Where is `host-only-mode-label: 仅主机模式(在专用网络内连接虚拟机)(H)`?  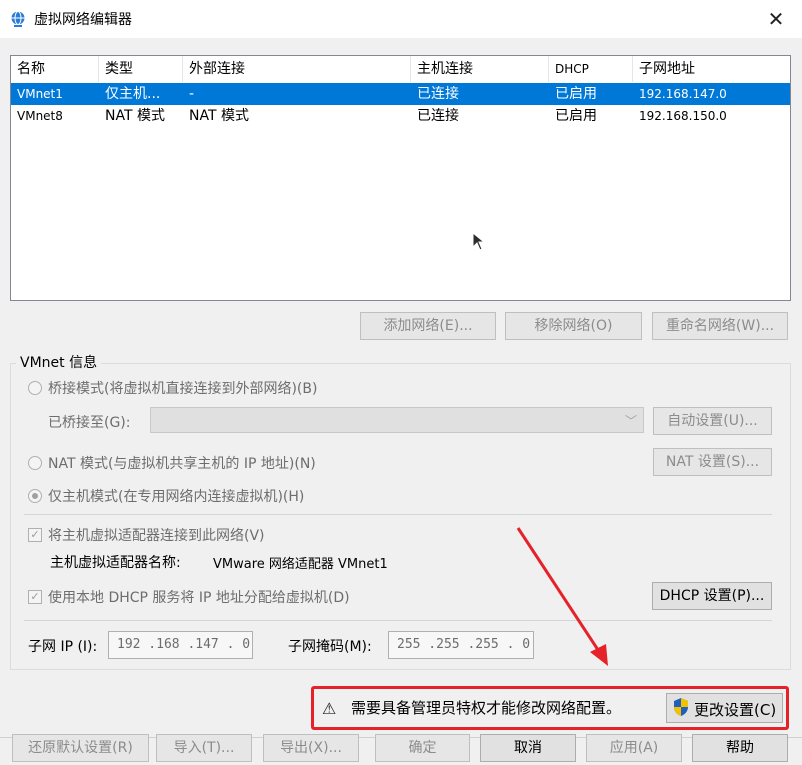
host-only-mode-label: 仅主机模式(在专用网络内连接虚拟机)(H) is located at coordinates (176, 497).